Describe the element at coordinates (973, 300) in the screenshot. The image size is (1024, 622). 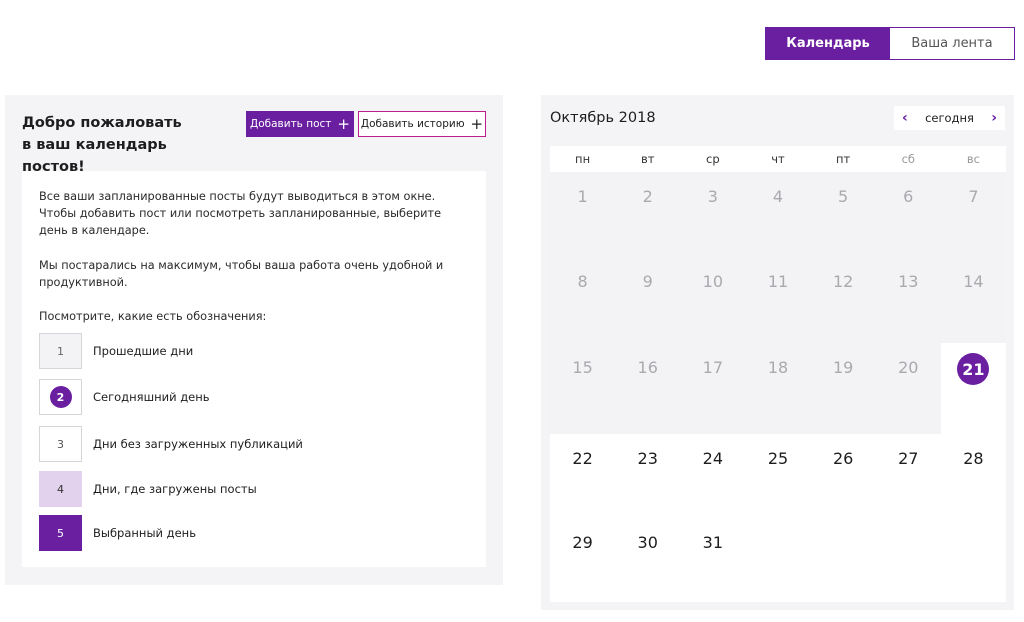
I see `calendar-day: 14` at that location.